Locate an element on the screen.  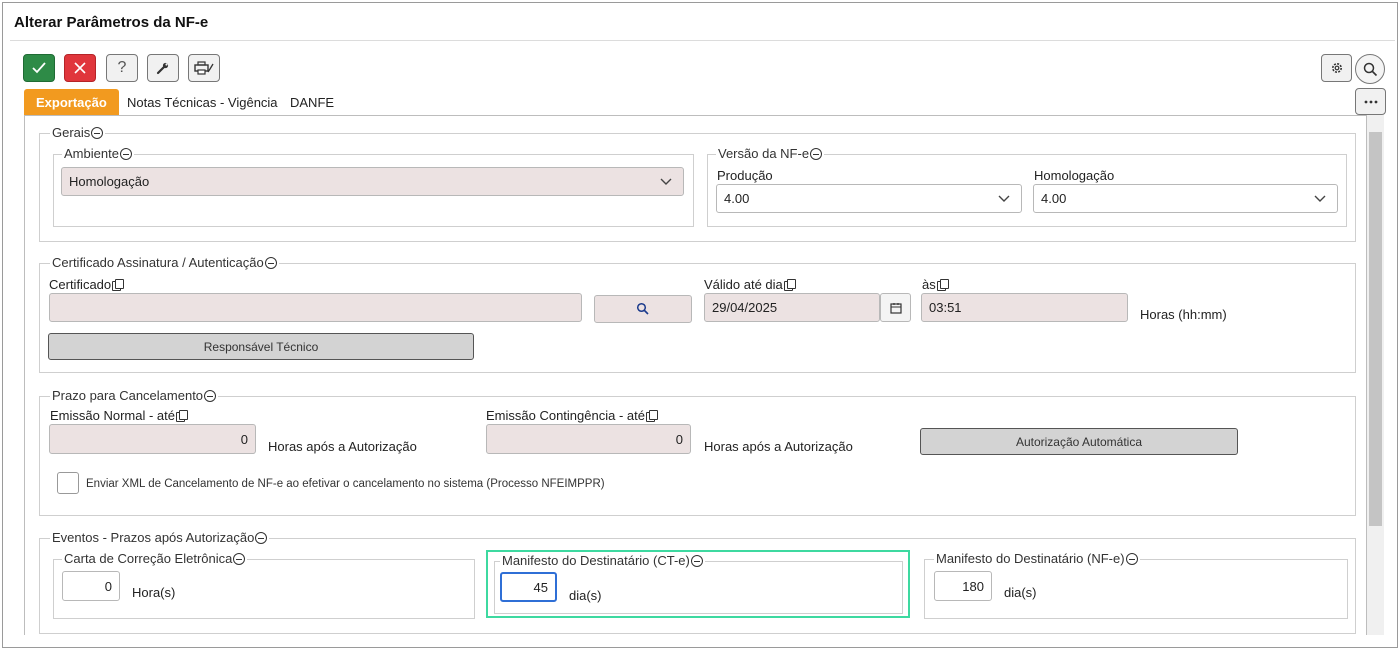
valido-date-input: 29/04/2025 is located at coordinates (792, 307).